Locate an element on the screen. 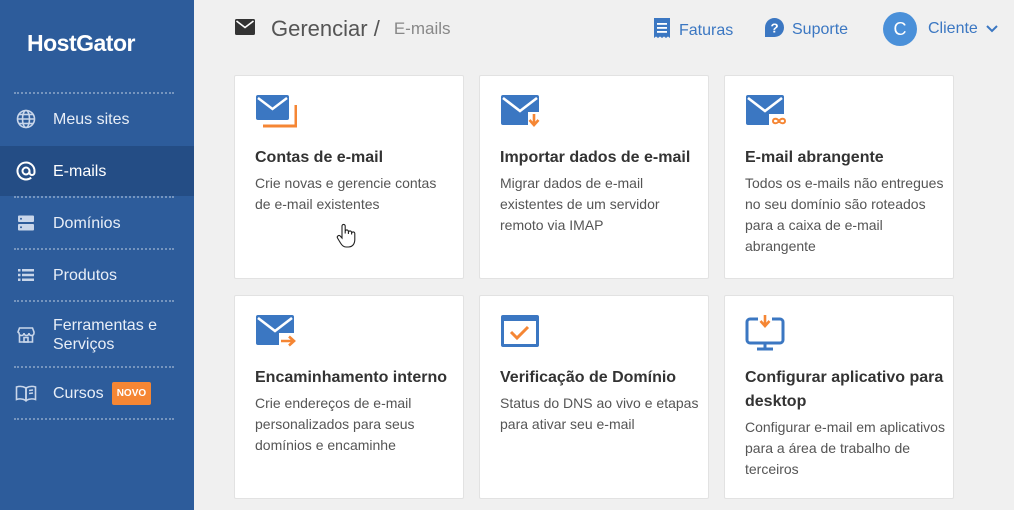  avatar: C is located at coordinates (900, 29).